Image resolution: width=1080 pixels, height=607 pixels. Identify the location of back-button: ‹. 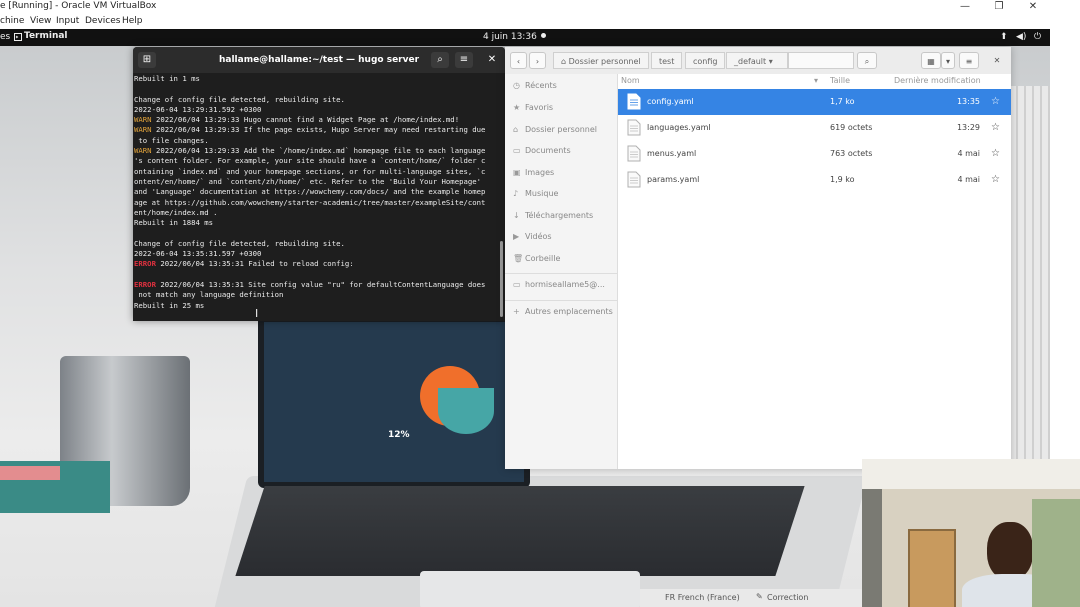
(518, 60).